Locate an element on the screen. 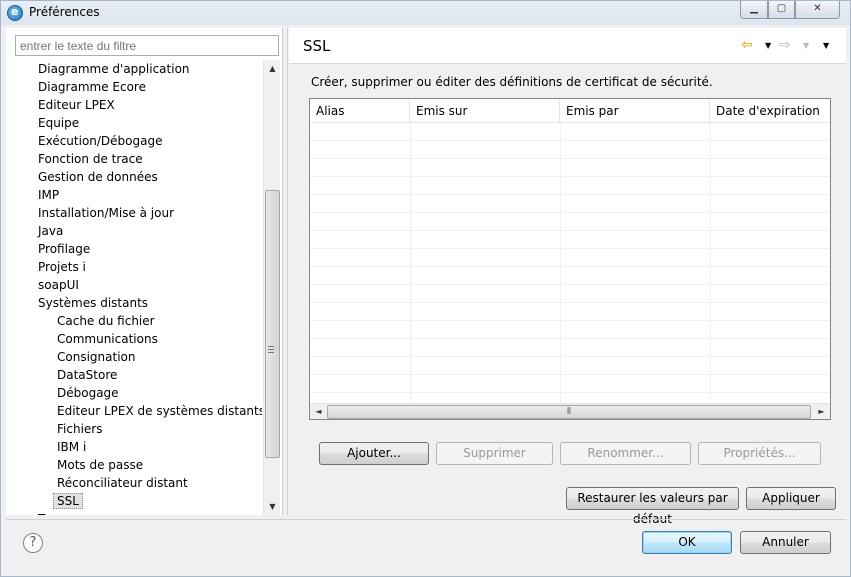  tree-item: Profilage is located at coordinates (136, 249).